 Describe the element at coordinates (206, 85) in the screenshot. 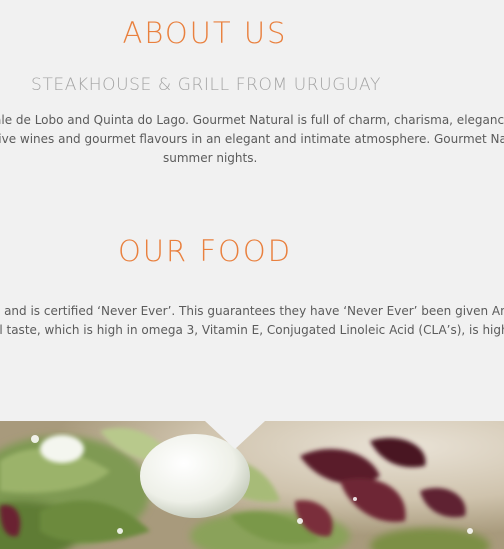

I see `about-subtitle: STEAKHOUSE & GRILL FROM URUGUAY` at that location.